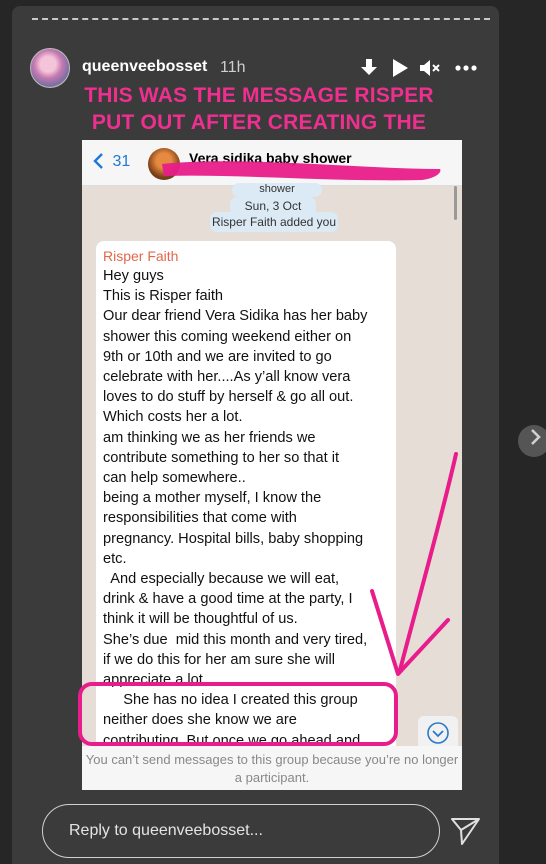 This screenshot has width=546, height=864. I want to click on send-icon, so click(465, 831).